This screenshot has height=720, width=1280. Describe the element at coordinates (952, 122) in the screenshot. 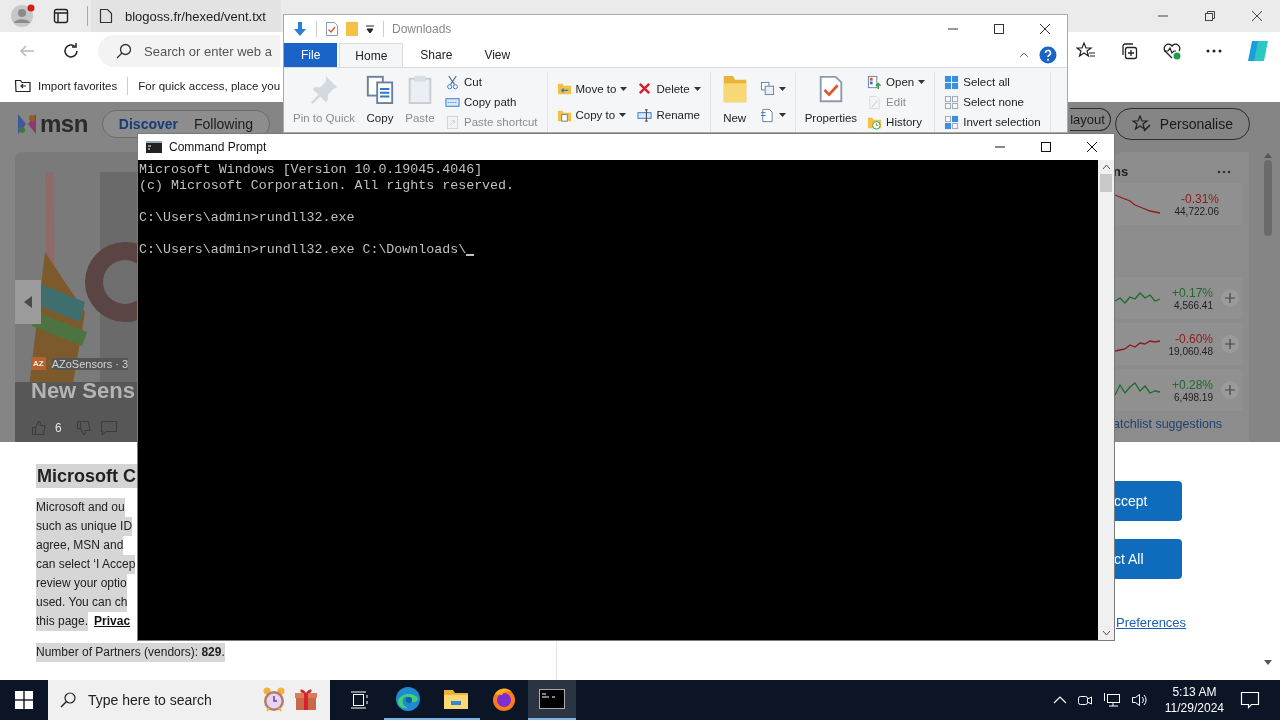

I see `invert-selection-icon` at that location.